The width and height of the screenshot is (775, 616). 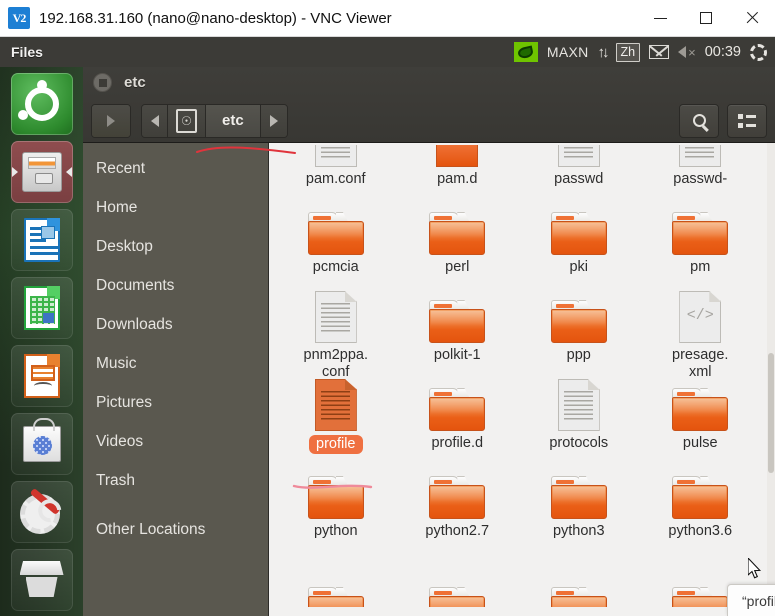 I want to click on search-button, so click(x=699, y=120).